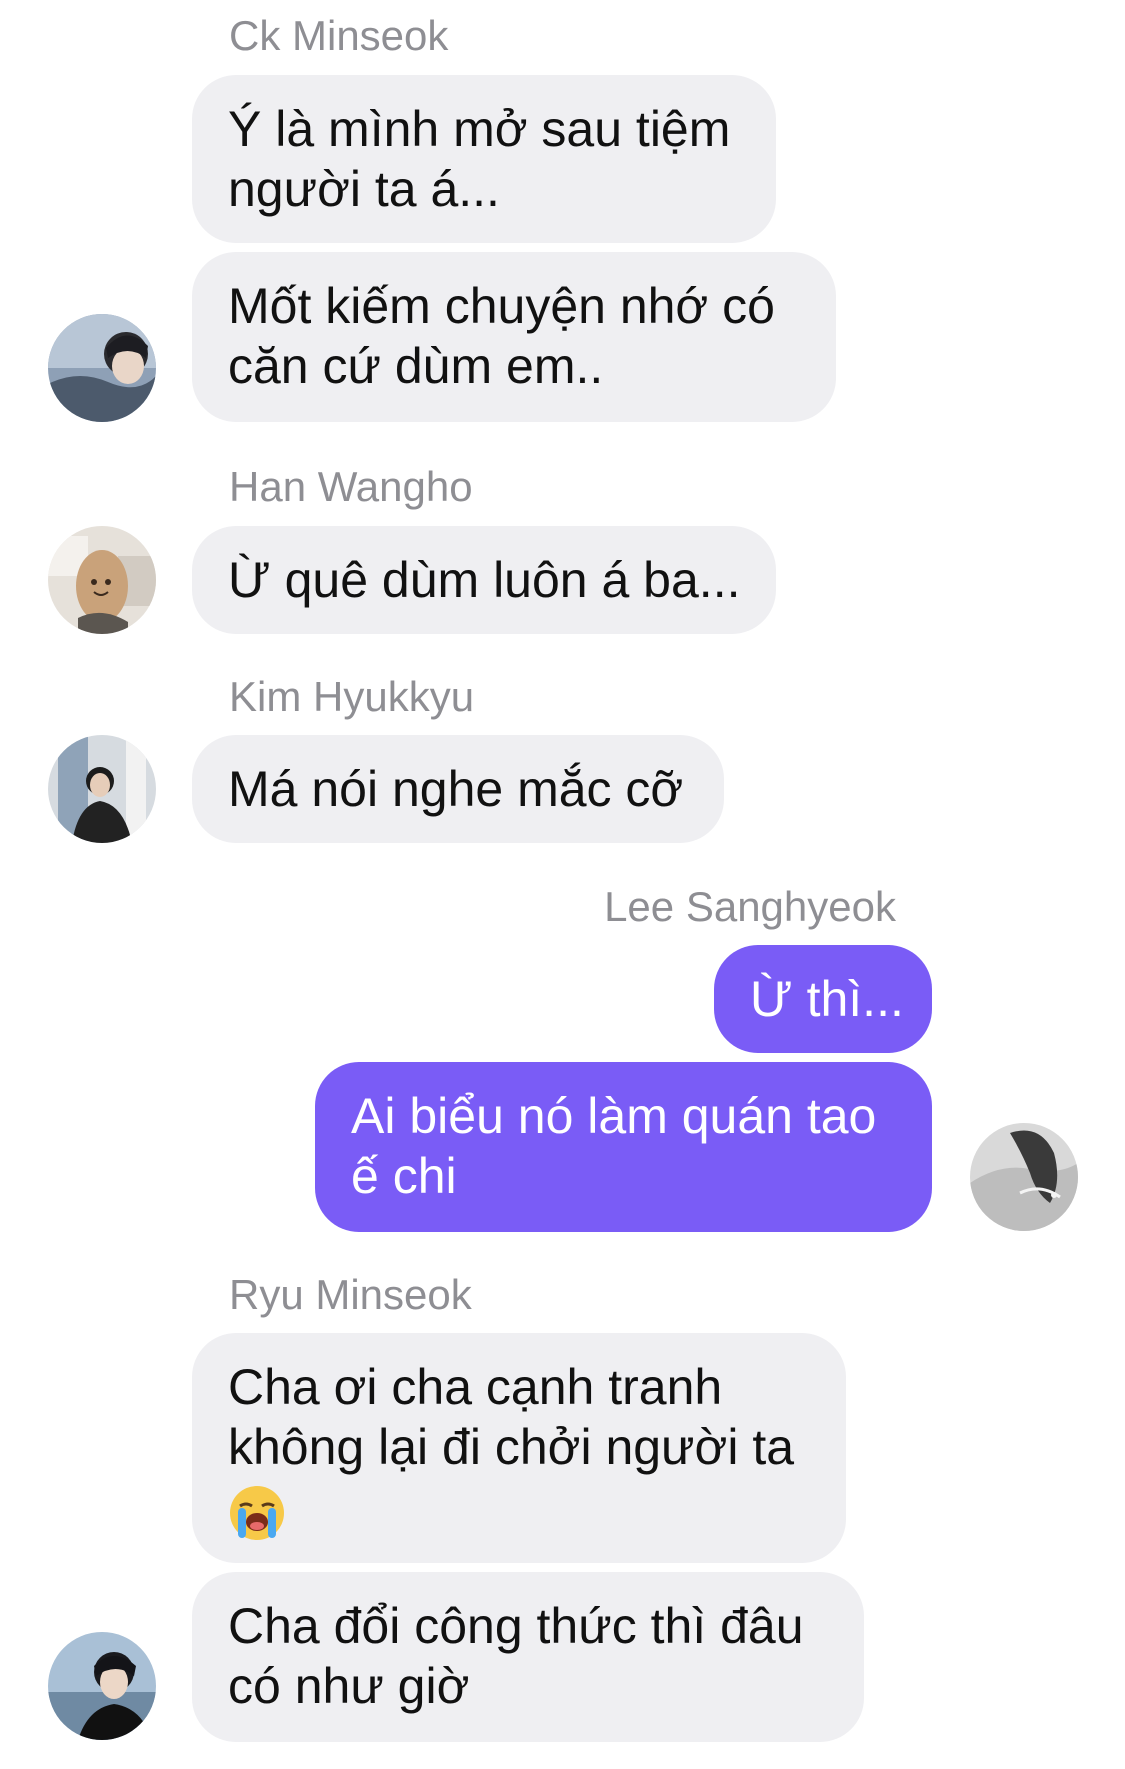 The height and width of the screenshot is (1769, 1125). Describe the element at coordinates (351, 486) in the screenshot. I see `sender-name: Han Wangho` at that location.